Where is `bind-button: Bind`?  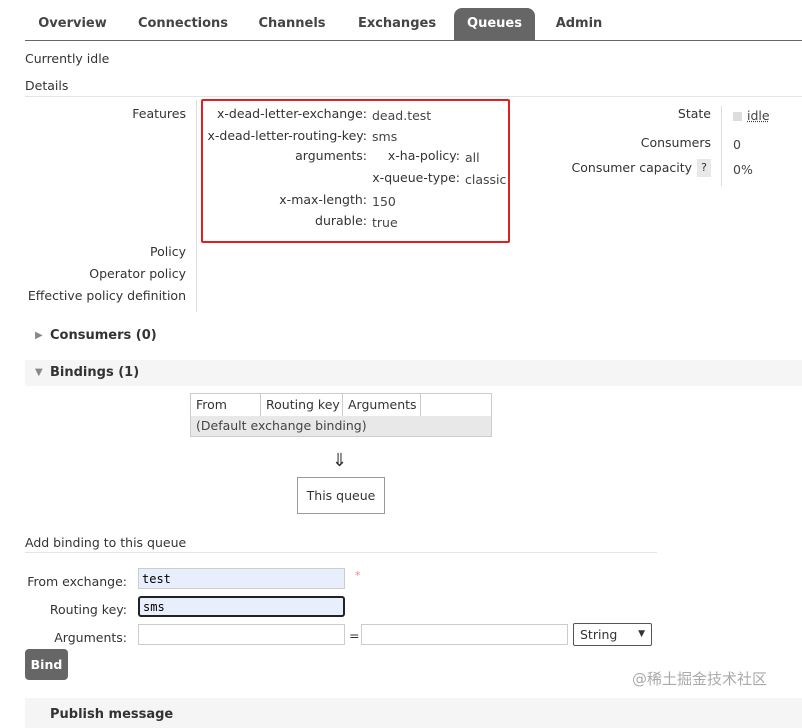 bind-button: Bind is located at coordinates (46, 664).